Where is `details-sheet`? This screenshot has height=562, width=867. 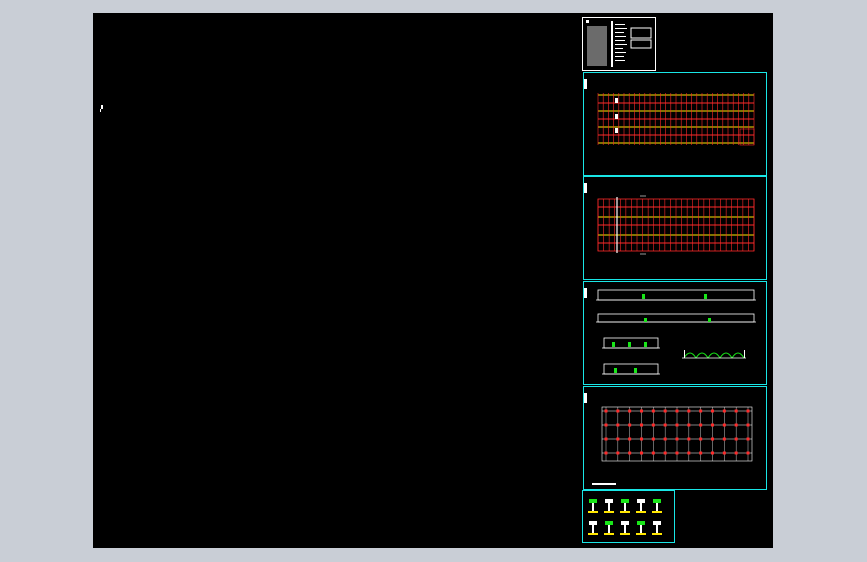 details-sheet is located at coordinates (628, 516).